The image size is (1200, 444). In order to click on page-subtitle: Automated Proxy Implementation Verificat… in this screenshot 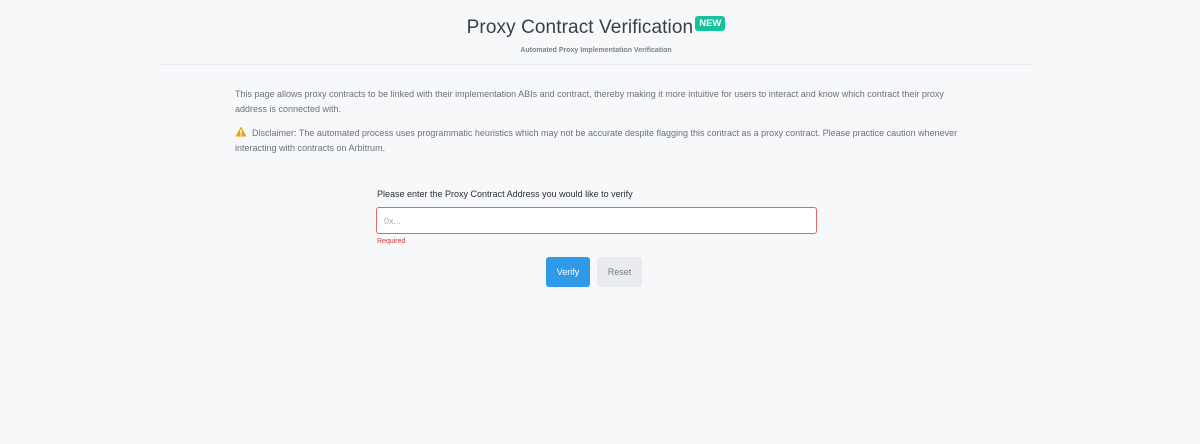, I will do `click(596, 50)`.